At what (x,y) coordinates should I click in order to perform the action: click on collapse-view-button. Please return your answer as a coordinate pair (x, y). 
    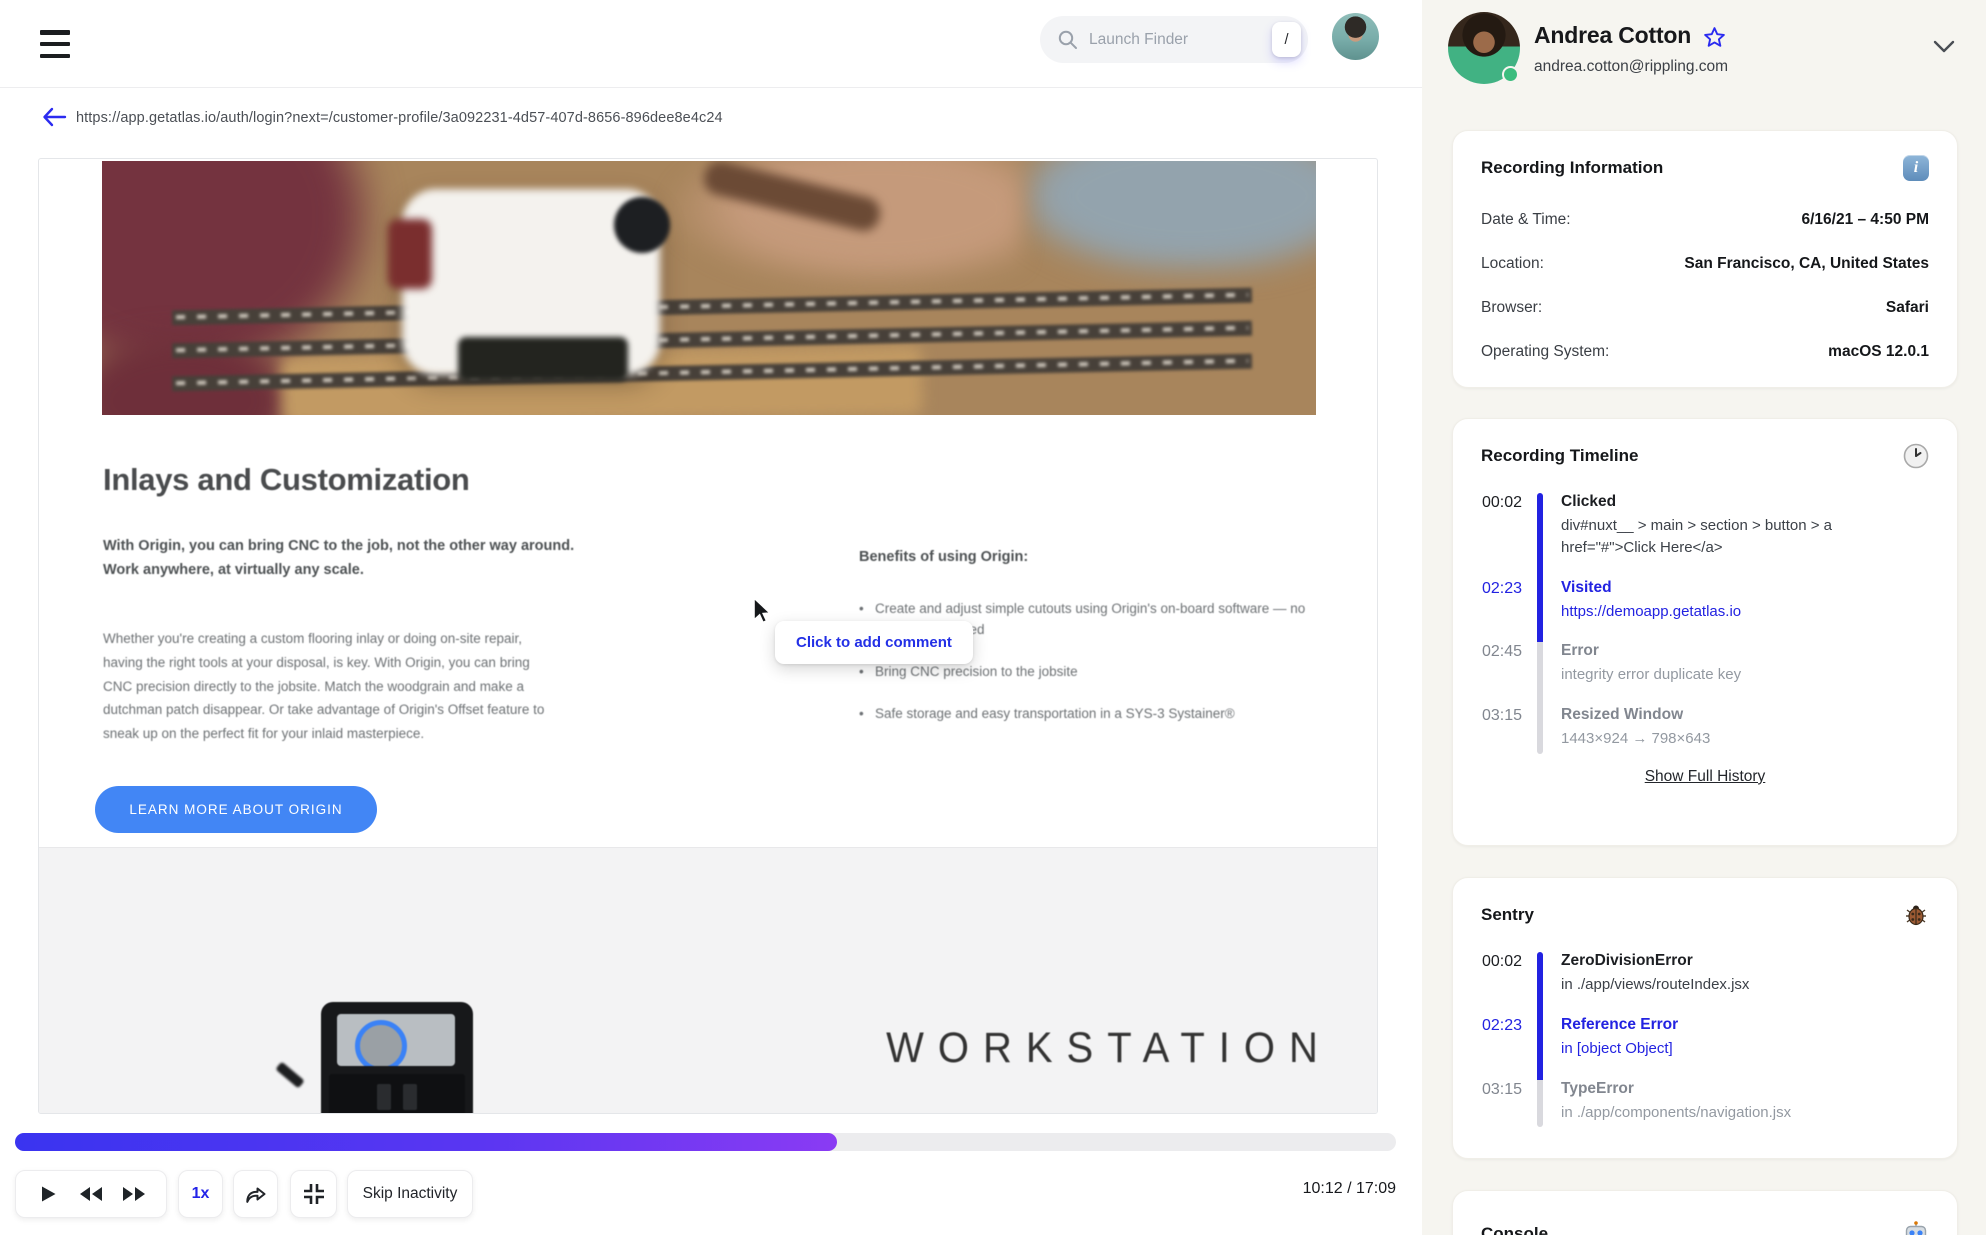
    Looking at the image, I should click on (313, 1194).